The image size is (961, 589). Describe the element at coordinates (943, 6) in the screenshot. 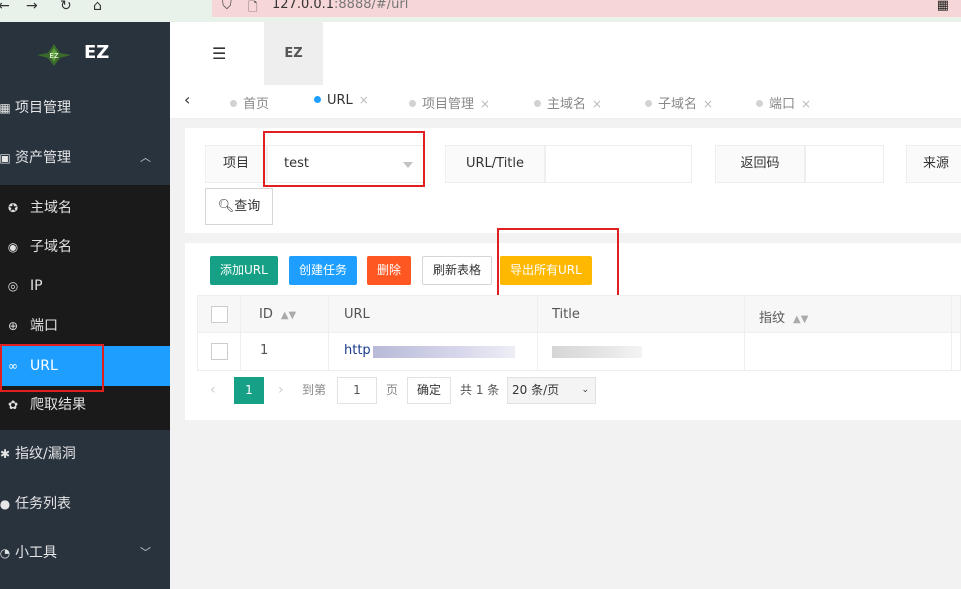

I see `qr-code-icon: ▦` at that location.